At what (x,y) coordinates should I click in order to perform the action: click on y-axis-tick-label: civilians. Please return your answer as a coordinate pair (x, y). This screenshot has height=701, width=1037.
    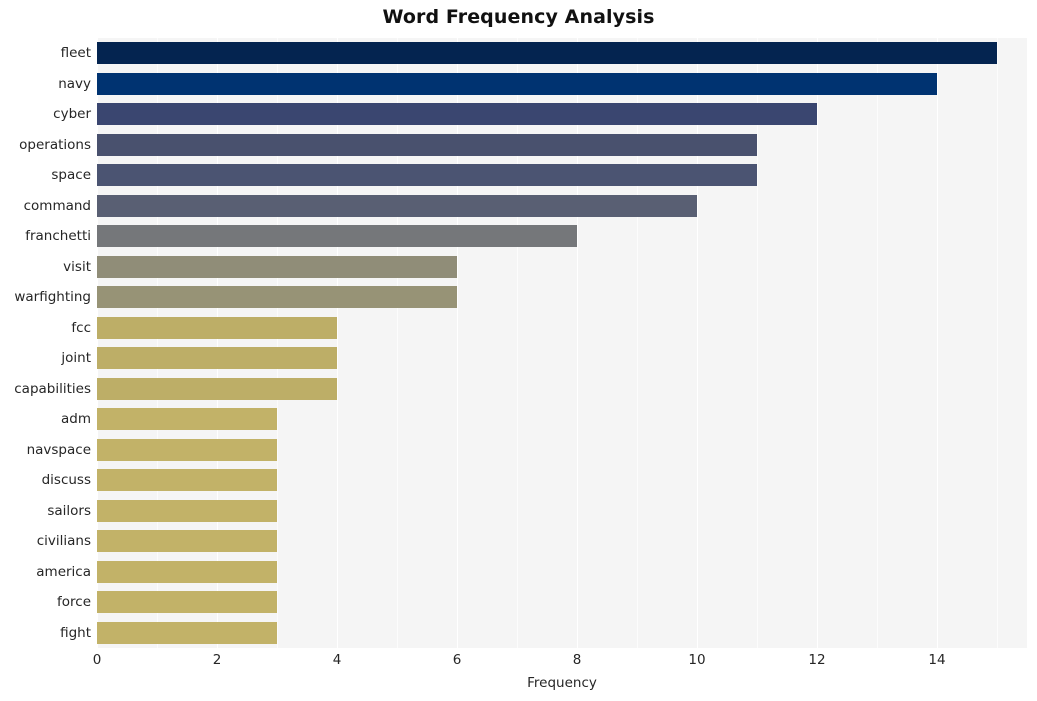
    Looking at the image, I should click on (63, 541).